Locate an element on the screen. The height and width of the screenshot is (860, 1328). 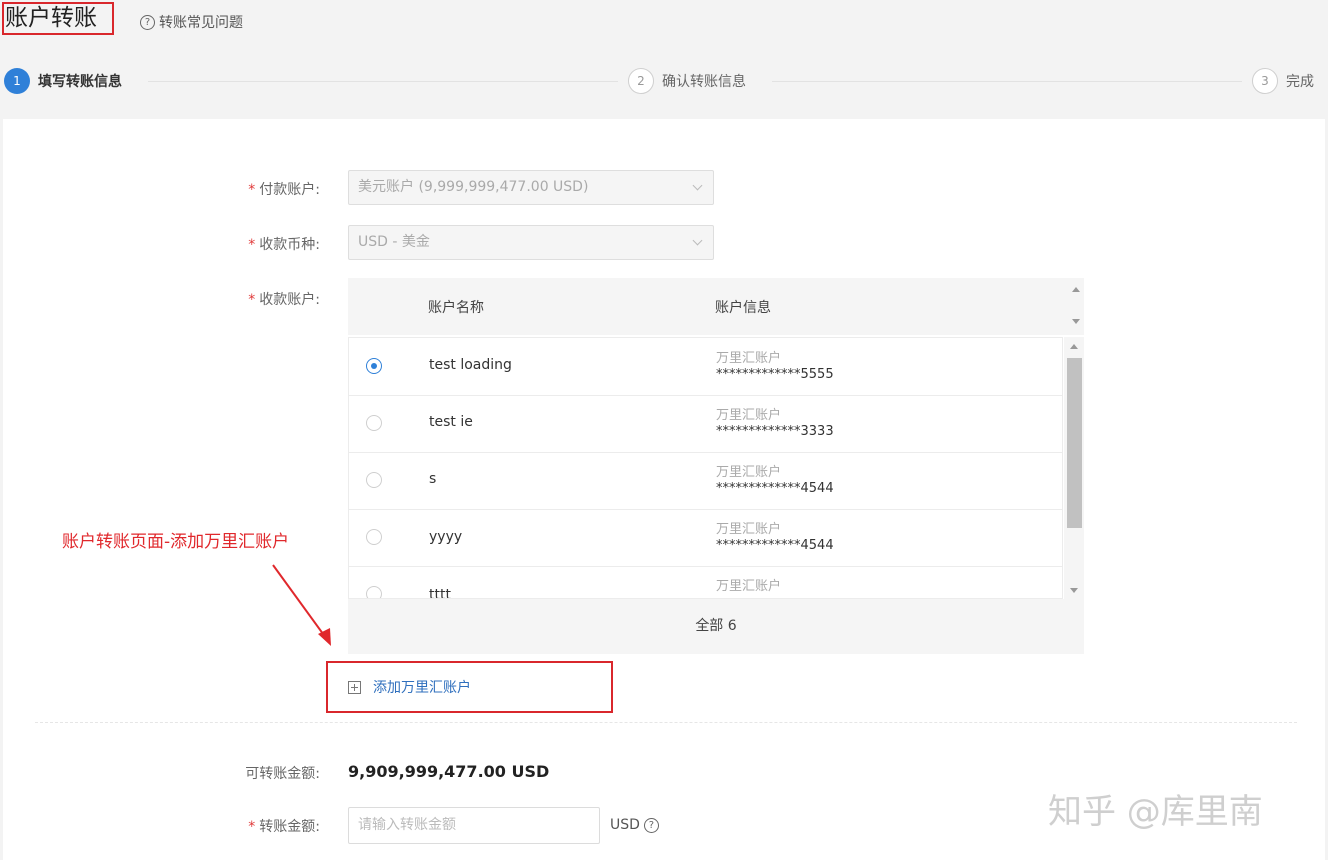
step-number: 2 is located at coordinates (641, 81).